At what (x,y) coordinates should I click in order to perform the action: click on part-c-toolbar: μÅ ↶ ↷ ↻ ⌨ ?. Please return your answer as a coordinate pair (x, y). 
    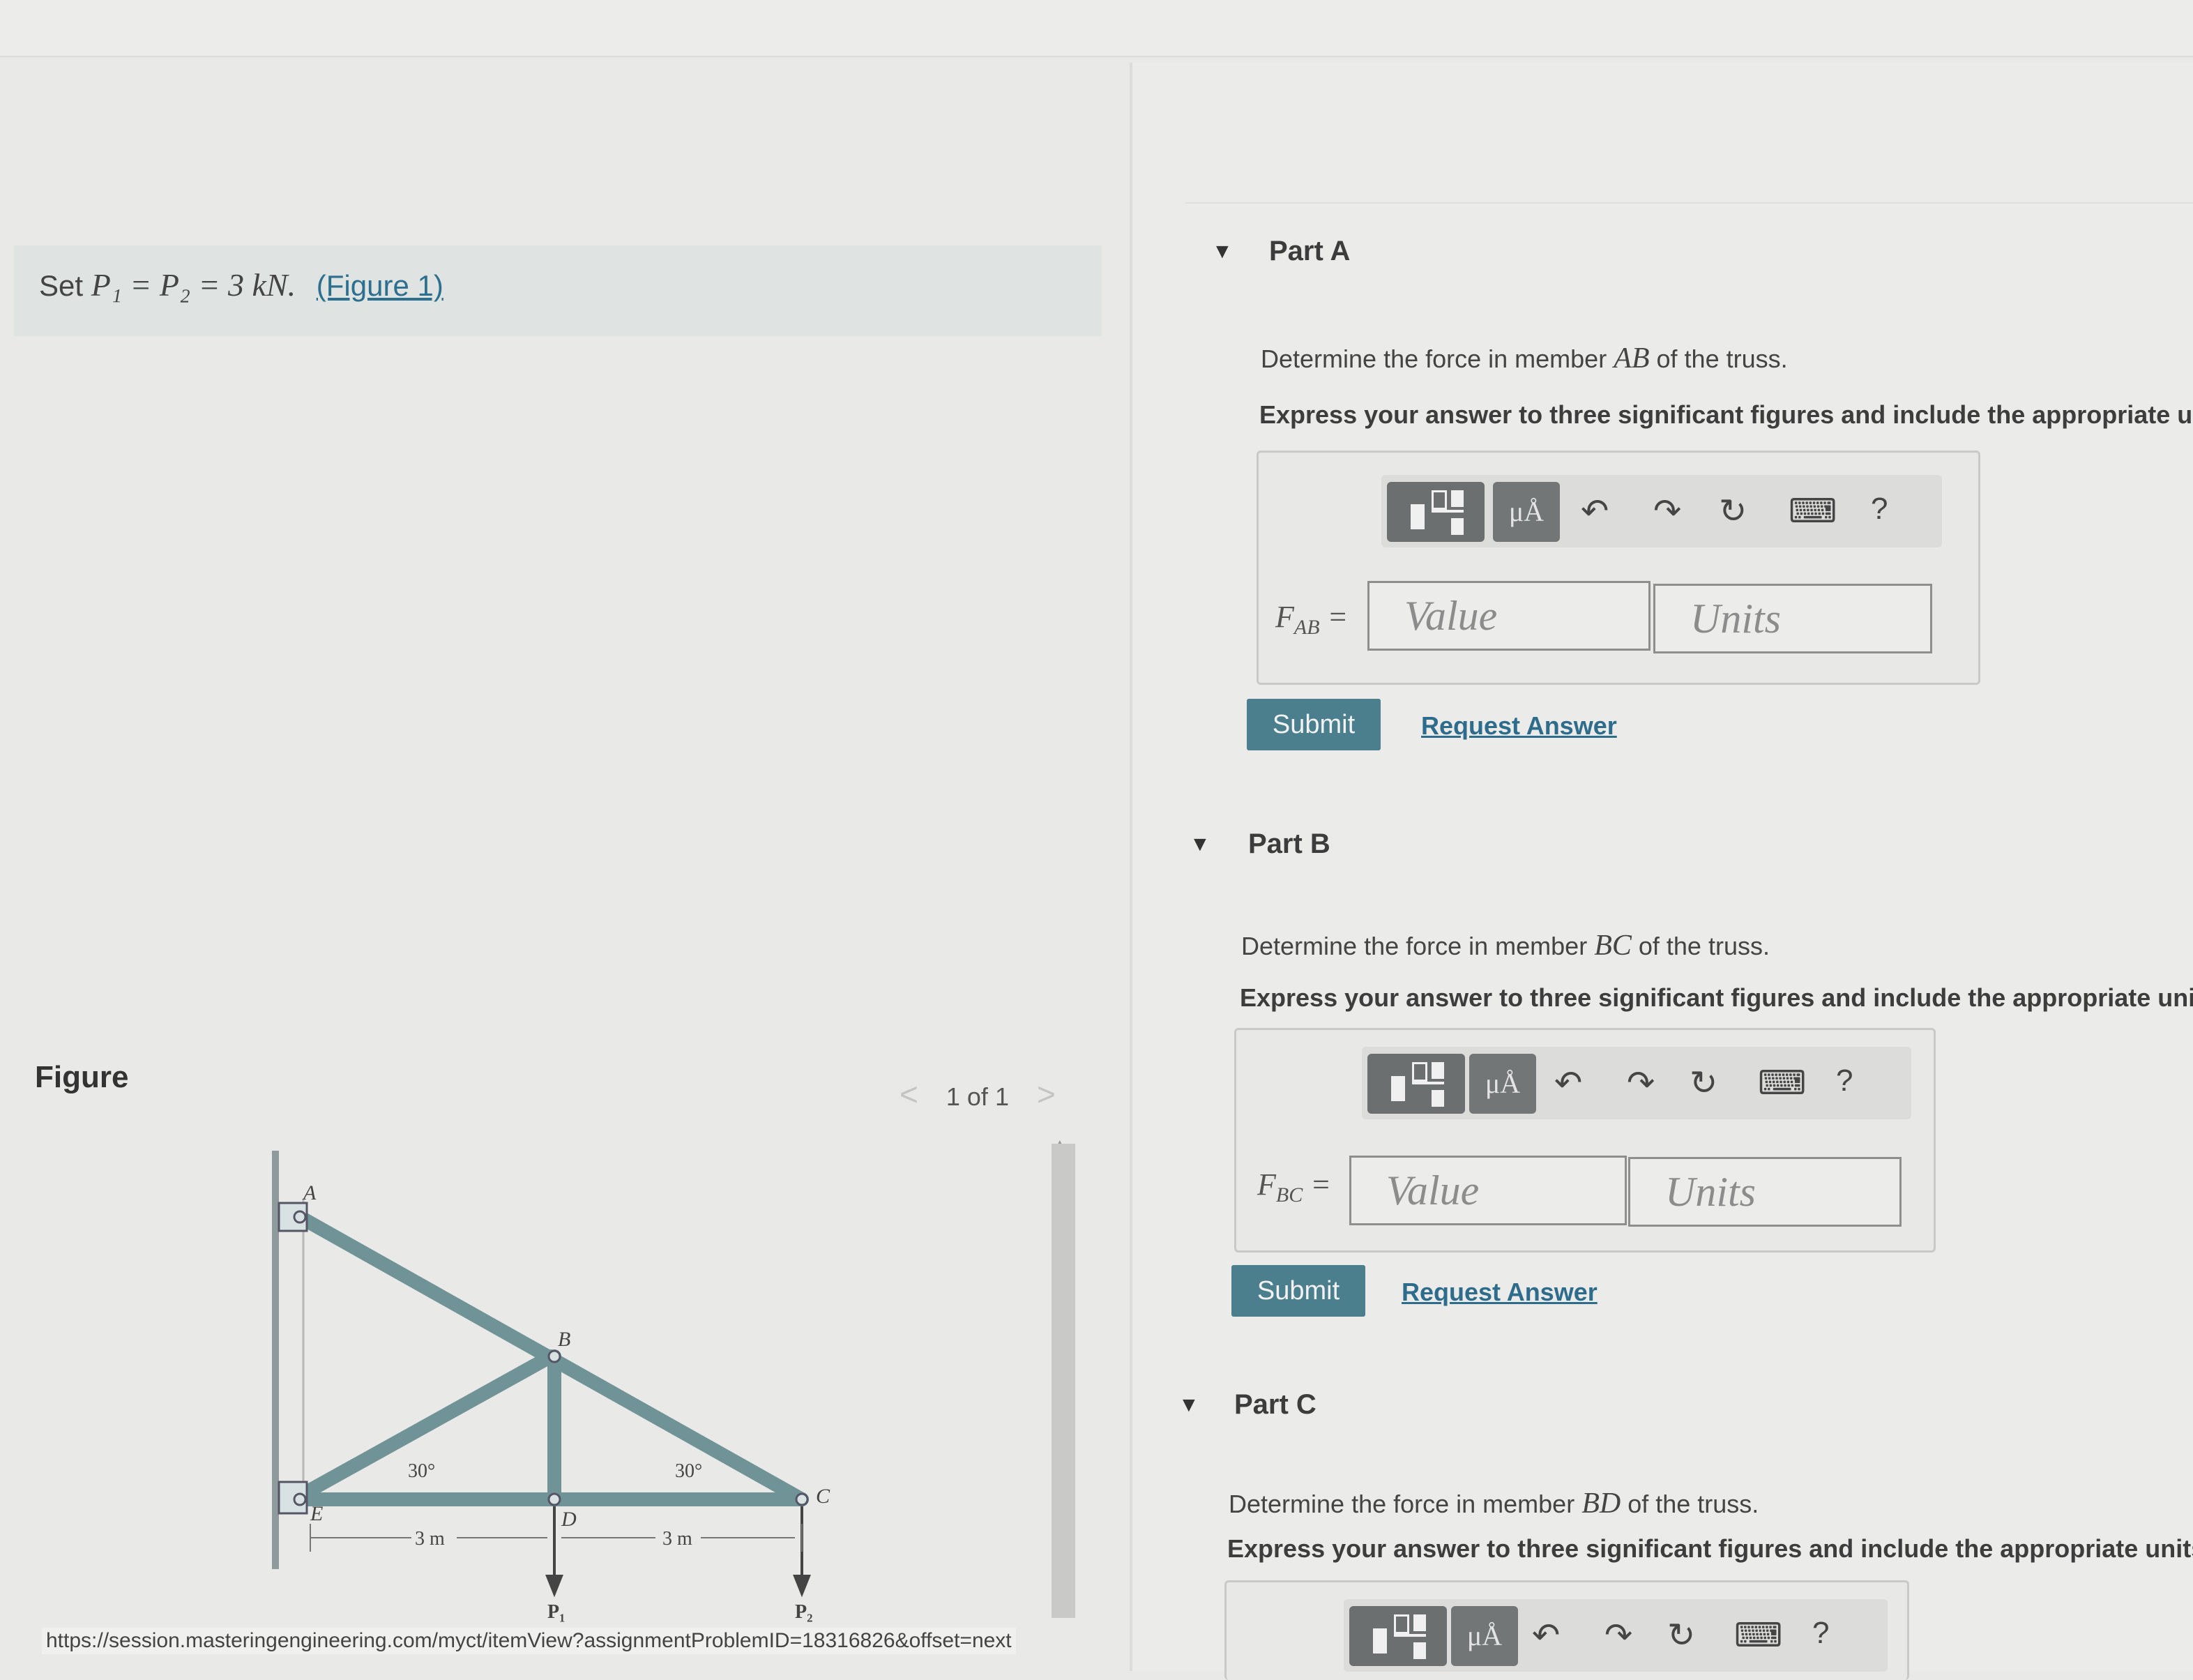
    Looking at the image, I should click on (1616, 1635).